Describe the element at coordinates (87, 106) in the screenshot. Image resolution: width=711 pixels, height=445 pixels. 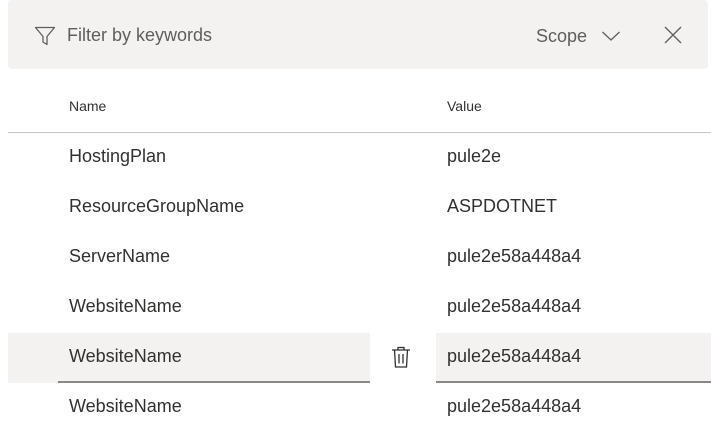
I see `column-header-name: Name` at that location.